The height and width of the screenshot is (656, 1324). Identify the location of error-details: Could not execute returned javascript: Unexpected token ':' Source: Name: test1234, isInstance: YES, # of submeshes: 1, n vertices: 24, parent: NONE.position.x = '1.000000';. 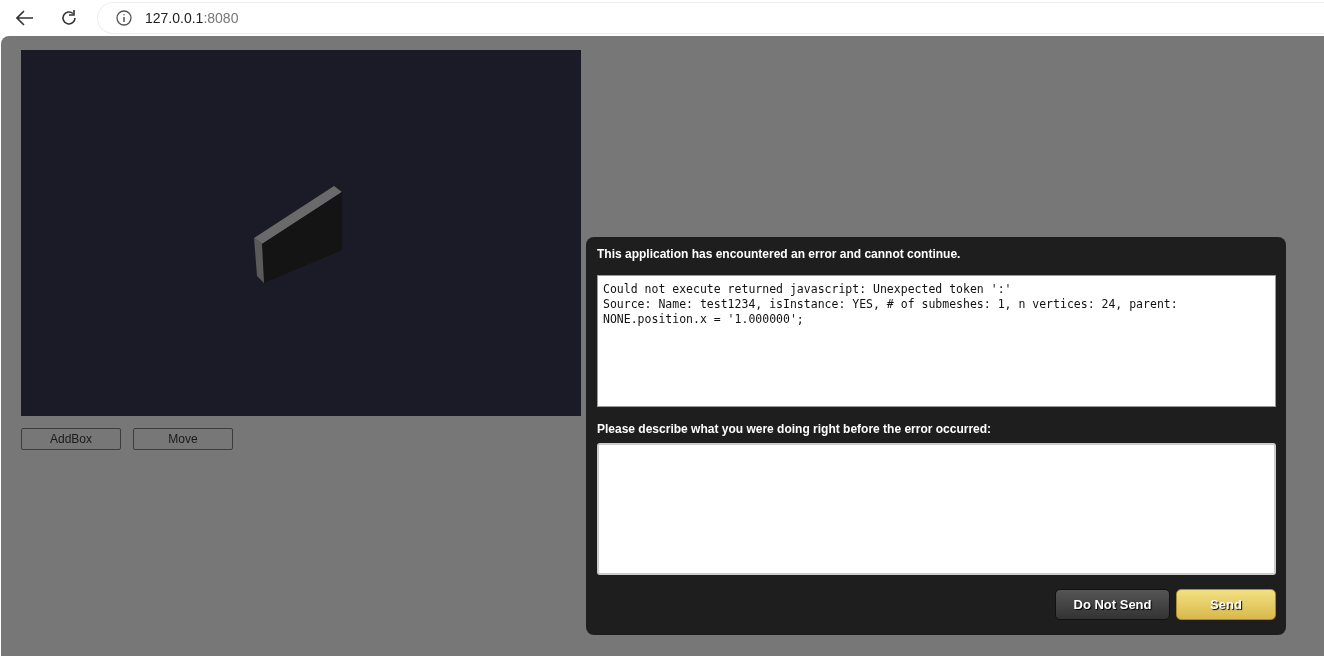
(936, 341).